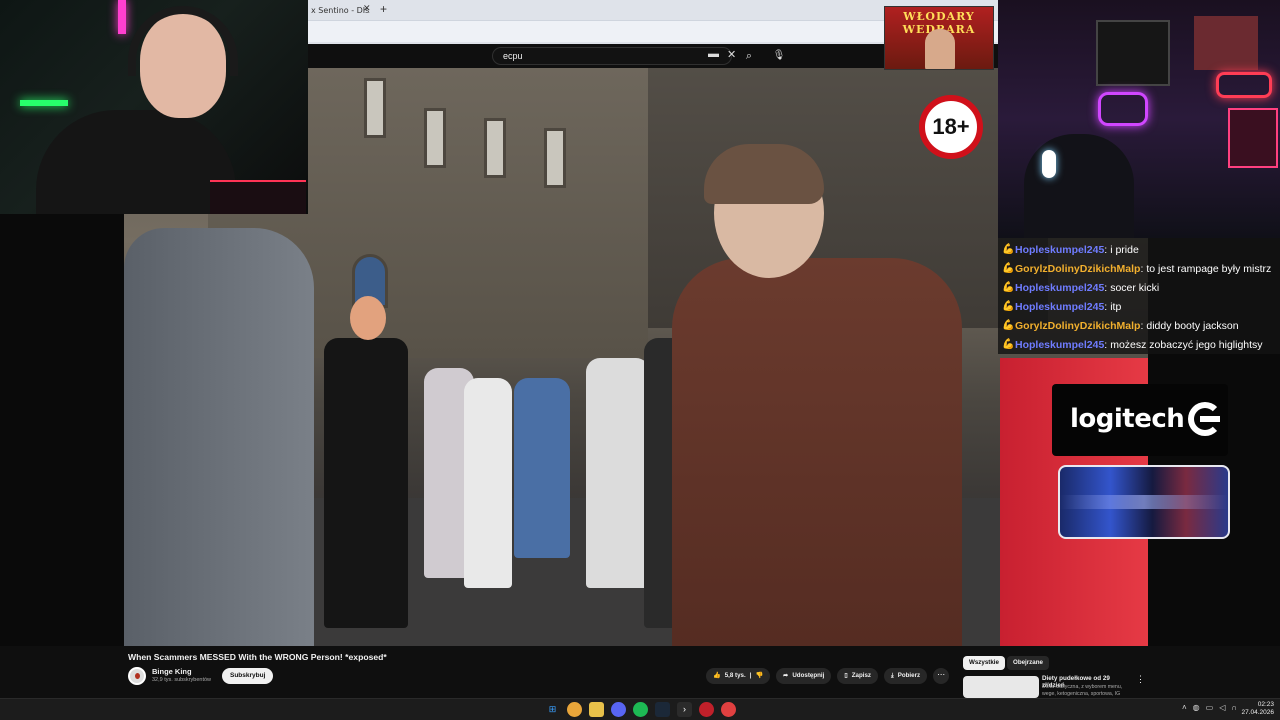  Describe the element at coordinates (1226, 43) in the screenshot. I see `poster-image` at that location.